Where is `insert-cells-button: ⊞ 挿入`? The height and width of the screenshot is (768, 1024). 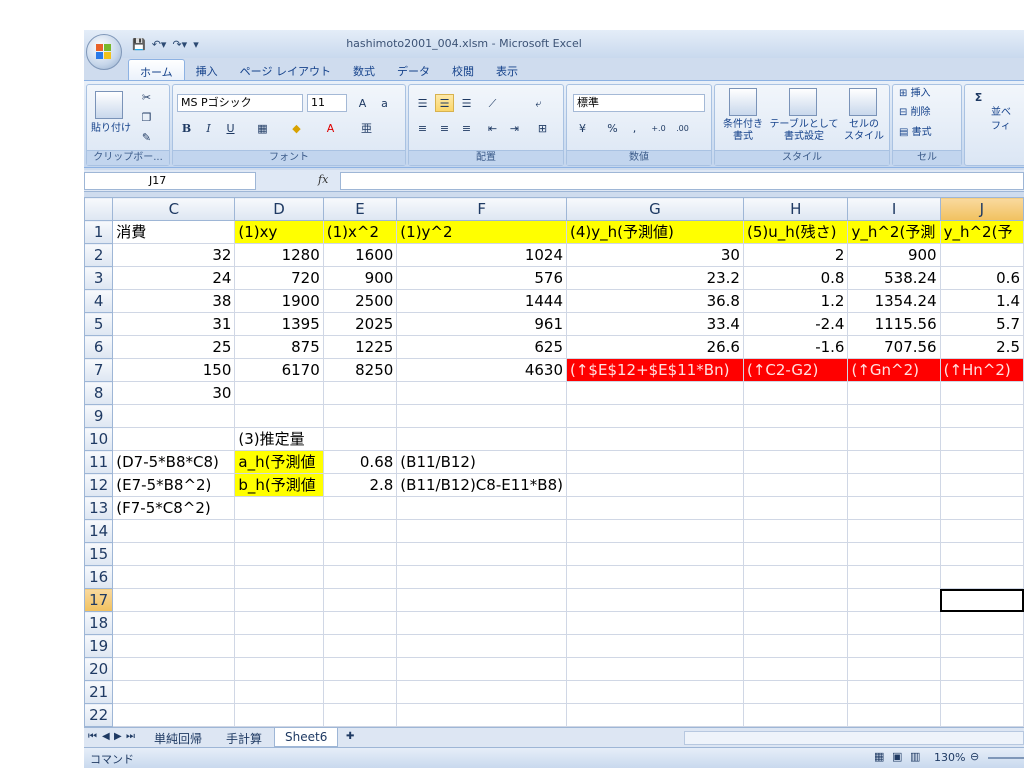
insert-cells-button: ⊞ 挿入 is located at coordinates (929, 94).